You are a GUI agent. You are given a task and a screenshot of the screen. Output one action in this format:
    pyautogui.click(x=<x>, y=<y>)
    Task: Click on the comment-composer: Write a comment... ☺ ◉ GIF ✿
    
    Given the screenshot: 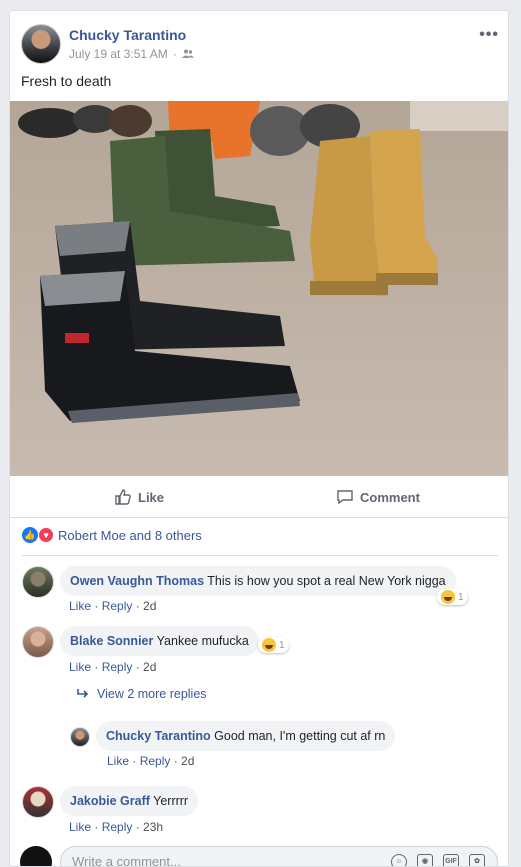 What is the action you would take?
    pyautogui.click(x=260, y=856)
    